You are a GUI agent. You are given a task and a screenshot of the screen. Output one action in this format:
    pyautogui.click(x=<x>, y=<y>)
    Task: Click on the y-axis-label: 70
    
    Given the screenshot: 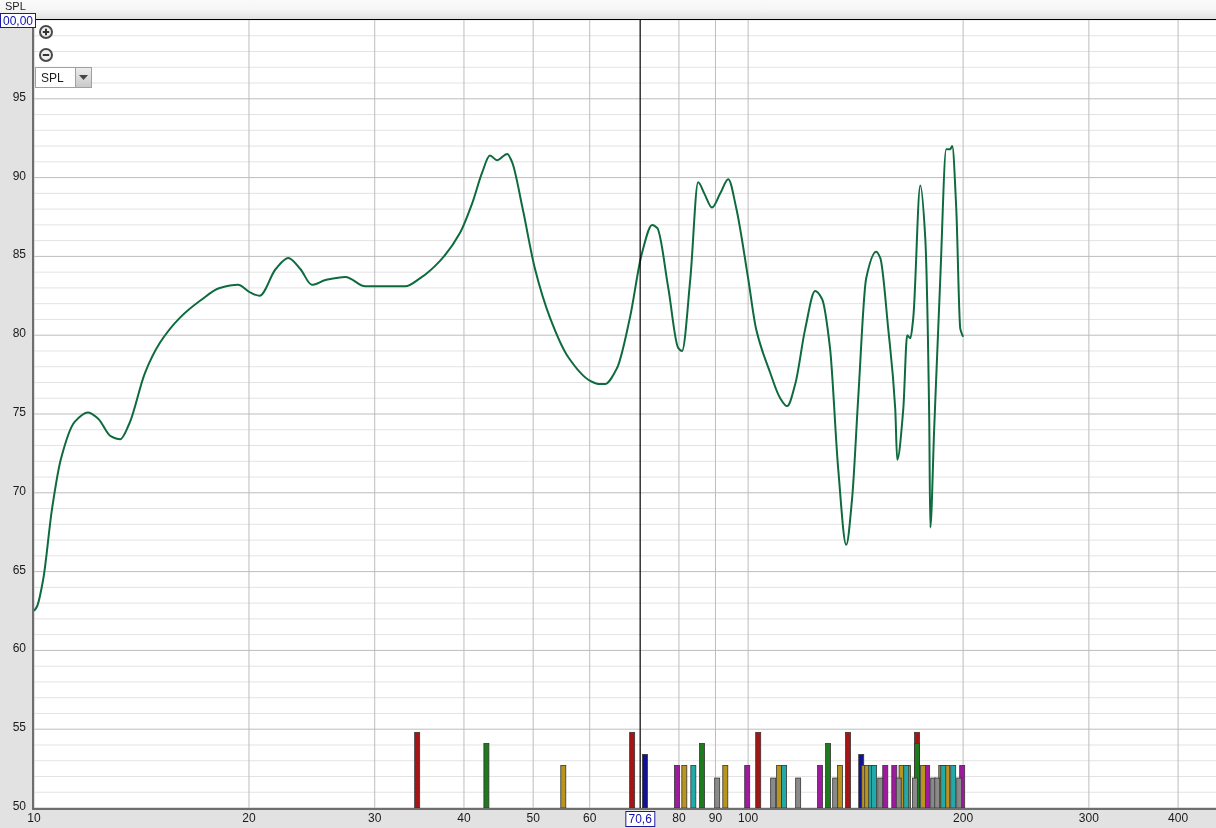 What is the action you would take?
    pyautogui.click(x=19, y=491)
    